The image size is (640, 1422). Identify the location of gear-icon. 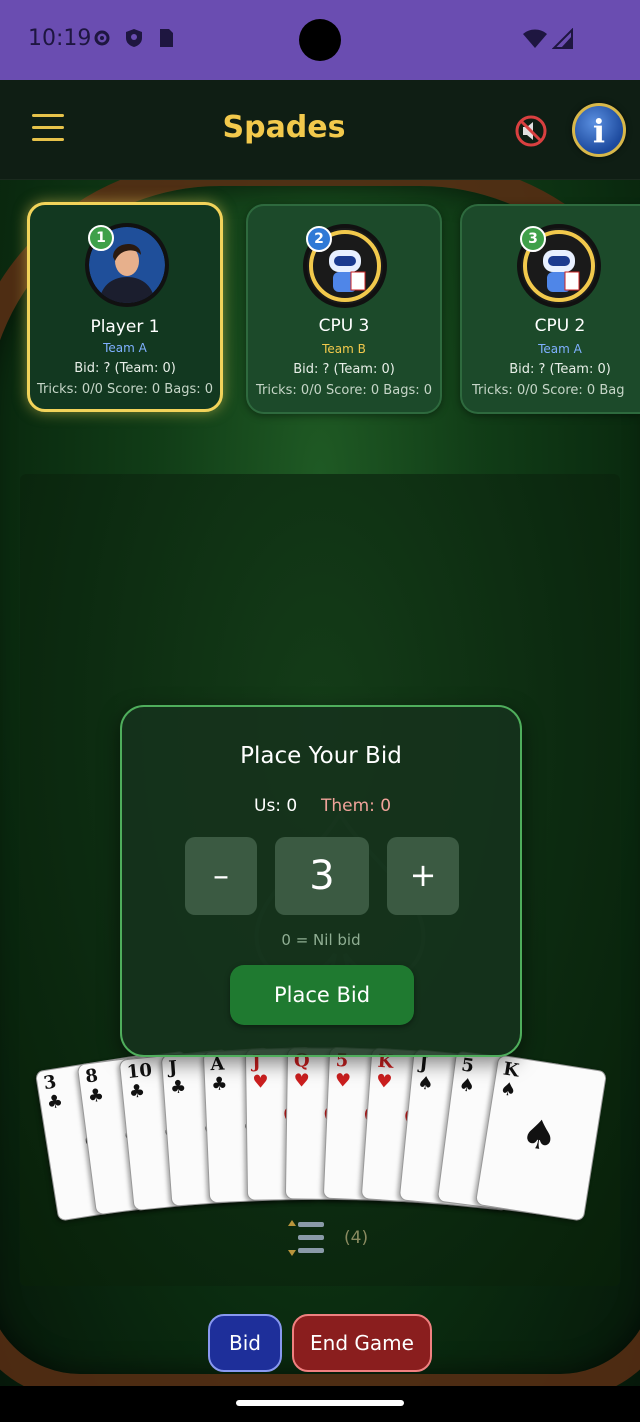
(102, 38).